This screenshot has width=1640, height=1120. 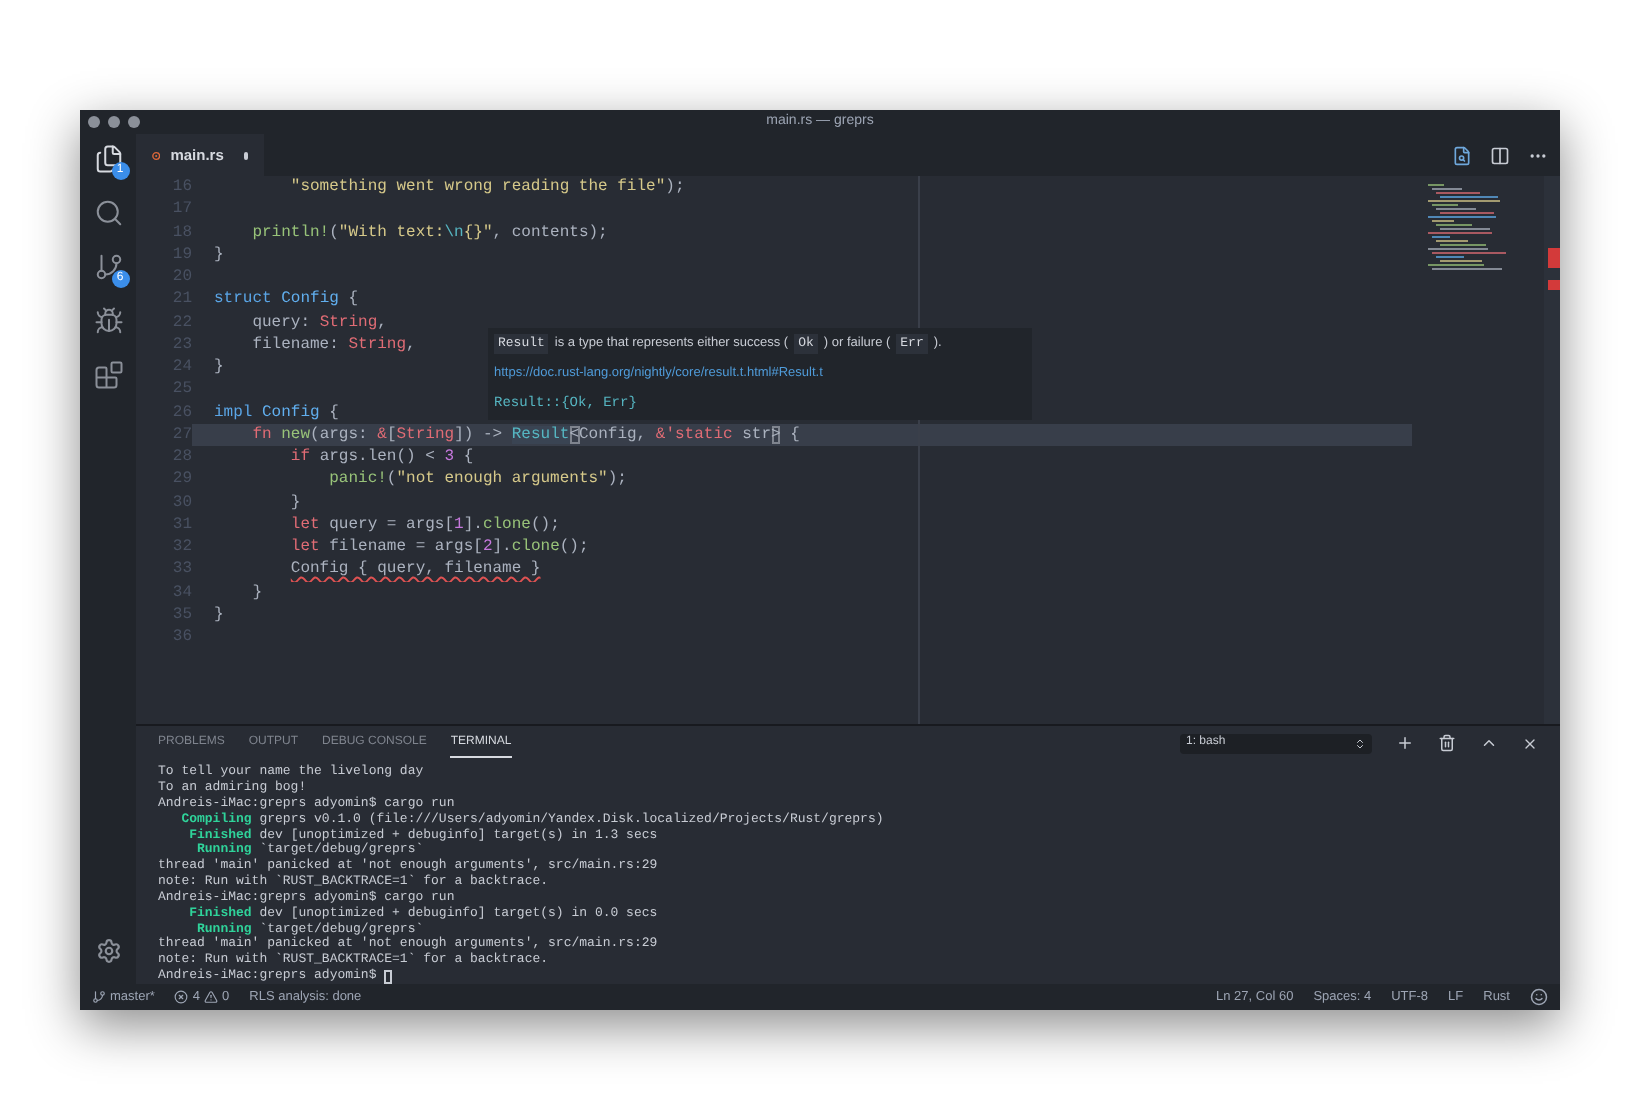 I want to click on code-token: ]) ->, so click(x=479, y=434).